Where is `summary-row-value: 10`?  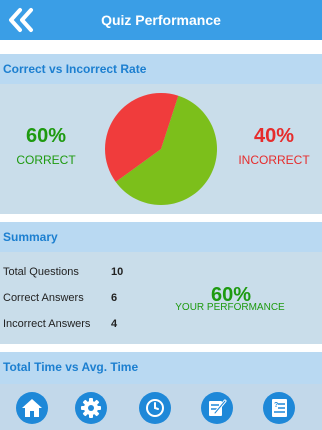 summary-row-value: 10 is located at coordinates (117, 272).